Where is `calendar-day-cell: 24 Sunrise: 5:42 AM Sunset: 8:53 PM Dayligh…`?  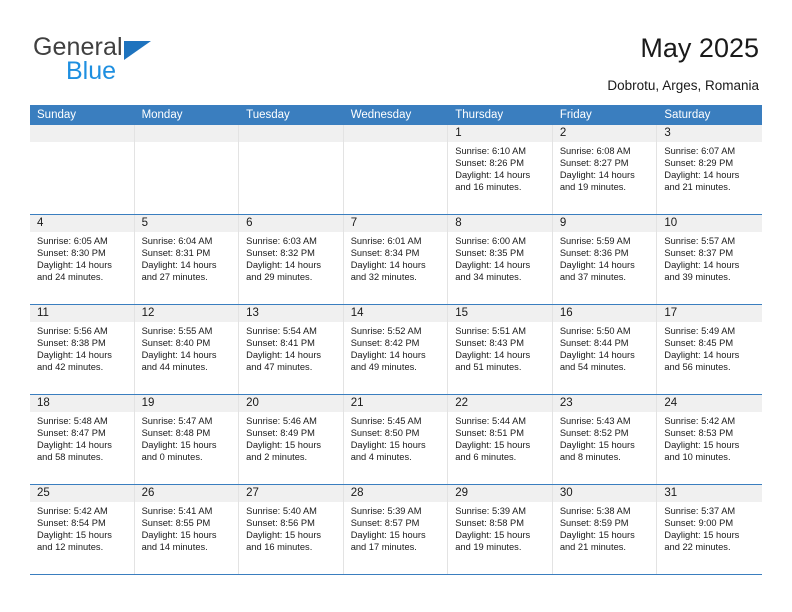
calendar-day-cell: 24 Sunrise: 5:42 AM Sunset: 8:53 PM Dayligh… is located at coordinates (709, 439).